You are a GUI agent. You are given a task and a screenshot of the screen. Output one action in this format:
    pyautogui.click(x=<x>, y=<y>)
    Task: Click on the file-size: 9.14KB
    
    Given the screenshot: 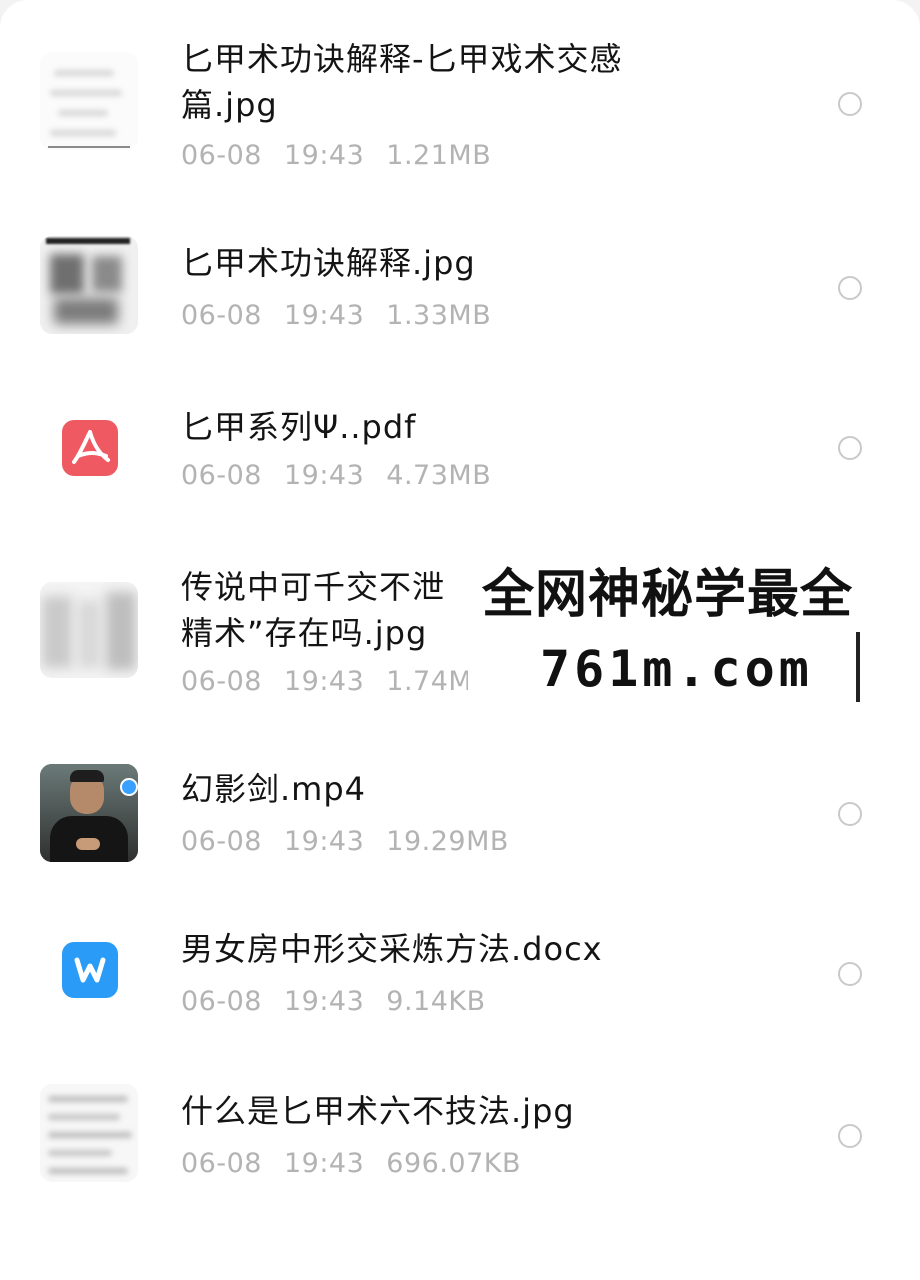 What is the action you would take?
    pyautogui.click(x=436, y=1001)
    